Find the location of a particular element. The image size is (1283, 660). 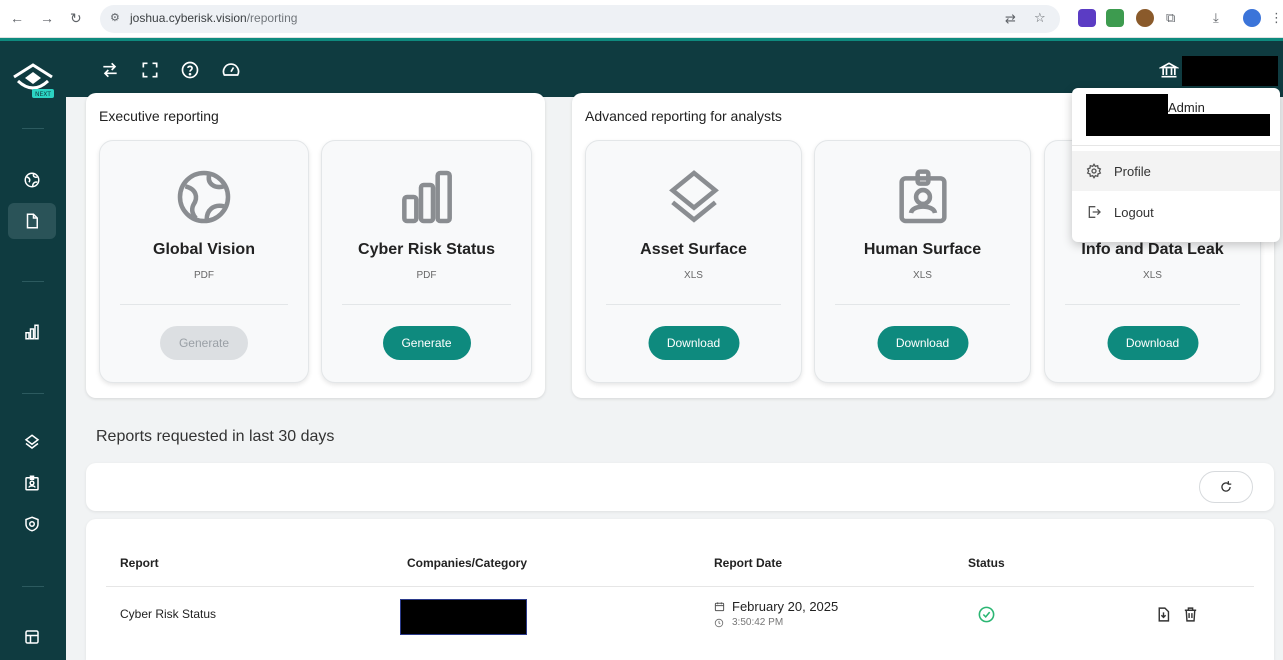

reload-icon: ↻ is located at coordinates (76, 18).